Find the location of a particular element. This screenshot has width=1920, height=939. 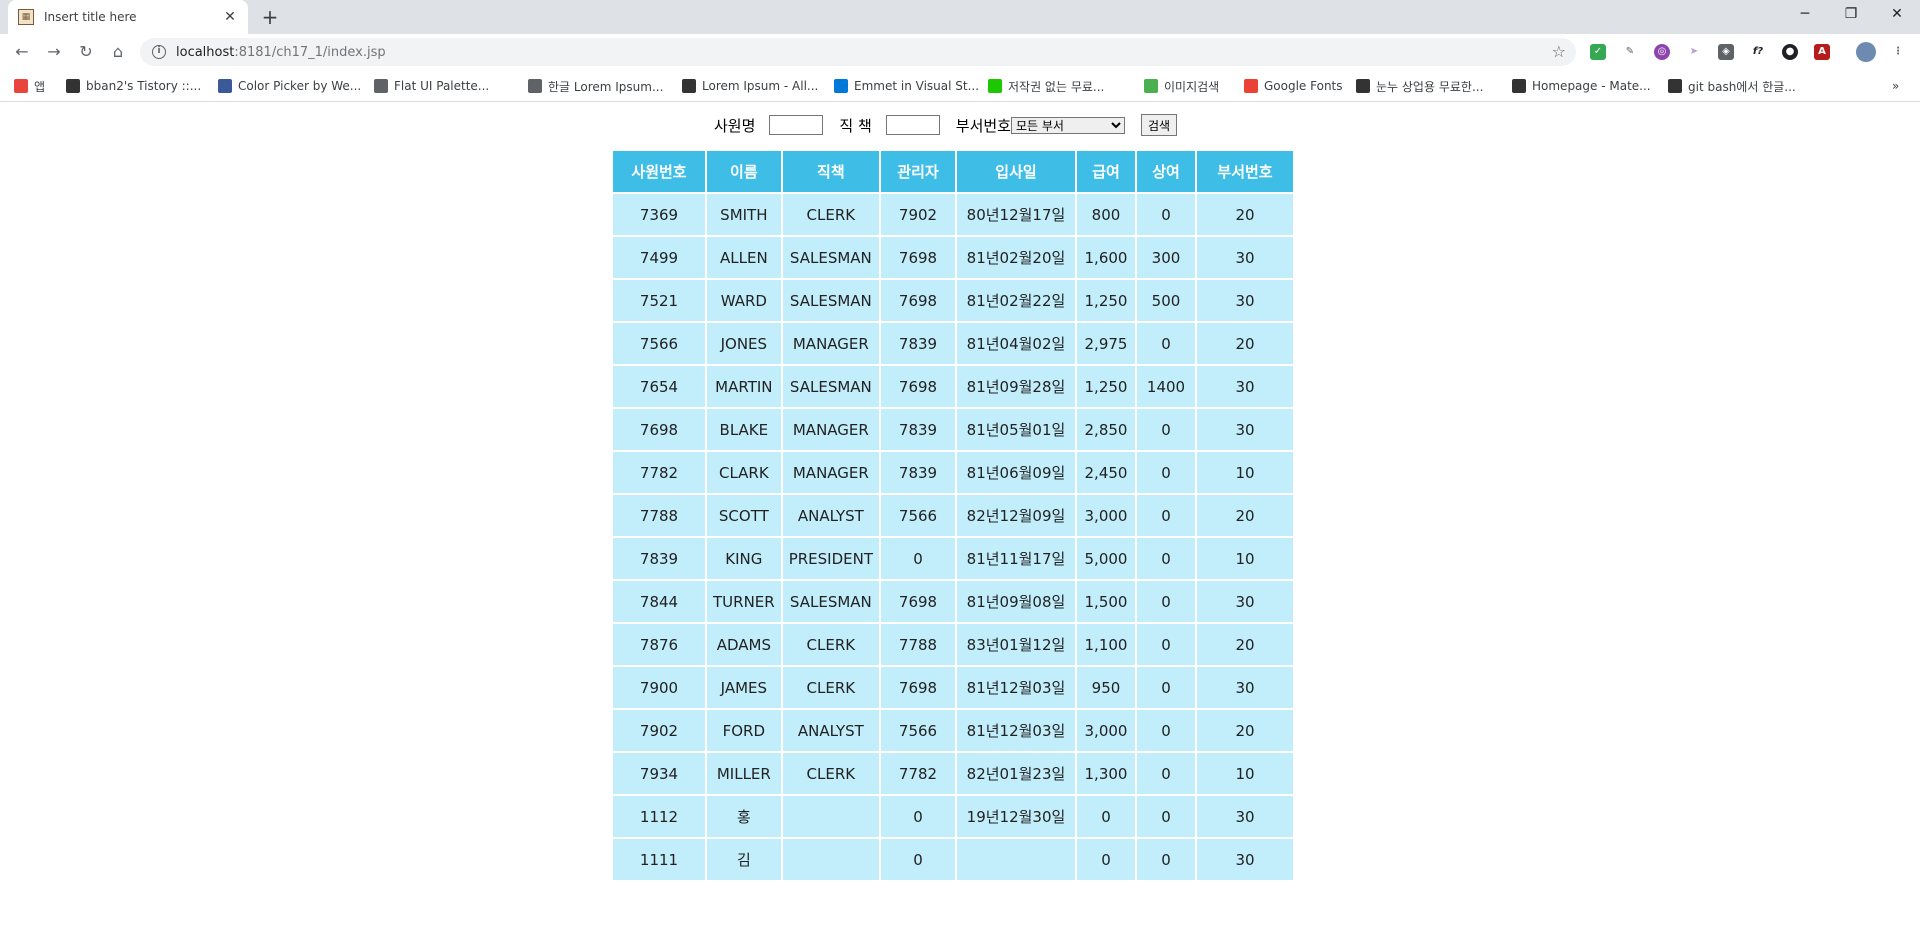

search-button: 검색 is located at coordinates (1159, 125).